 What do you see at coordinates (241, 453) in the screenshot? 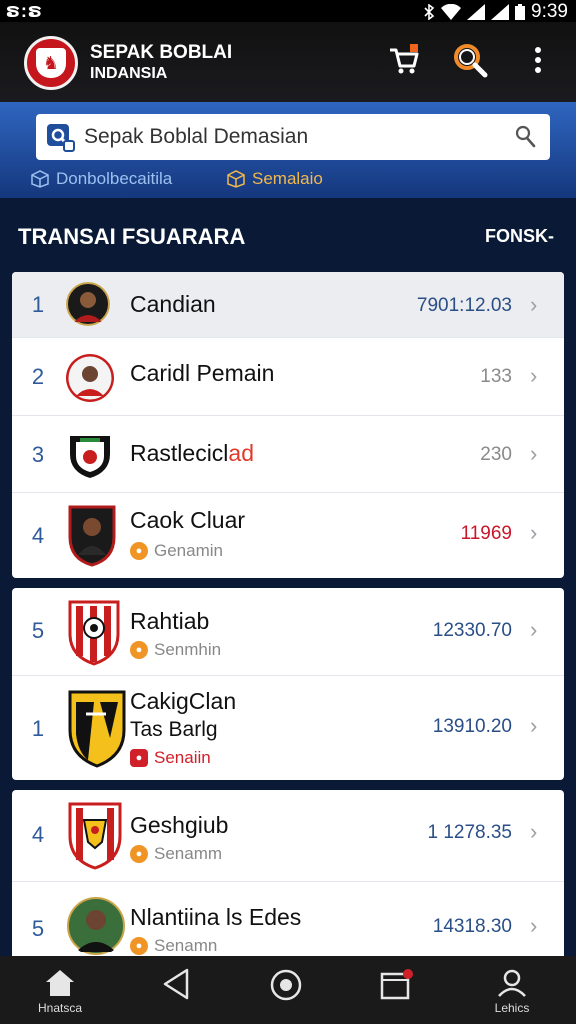
I see `item-name-highlight: ad` at bounding box center [241, 453].